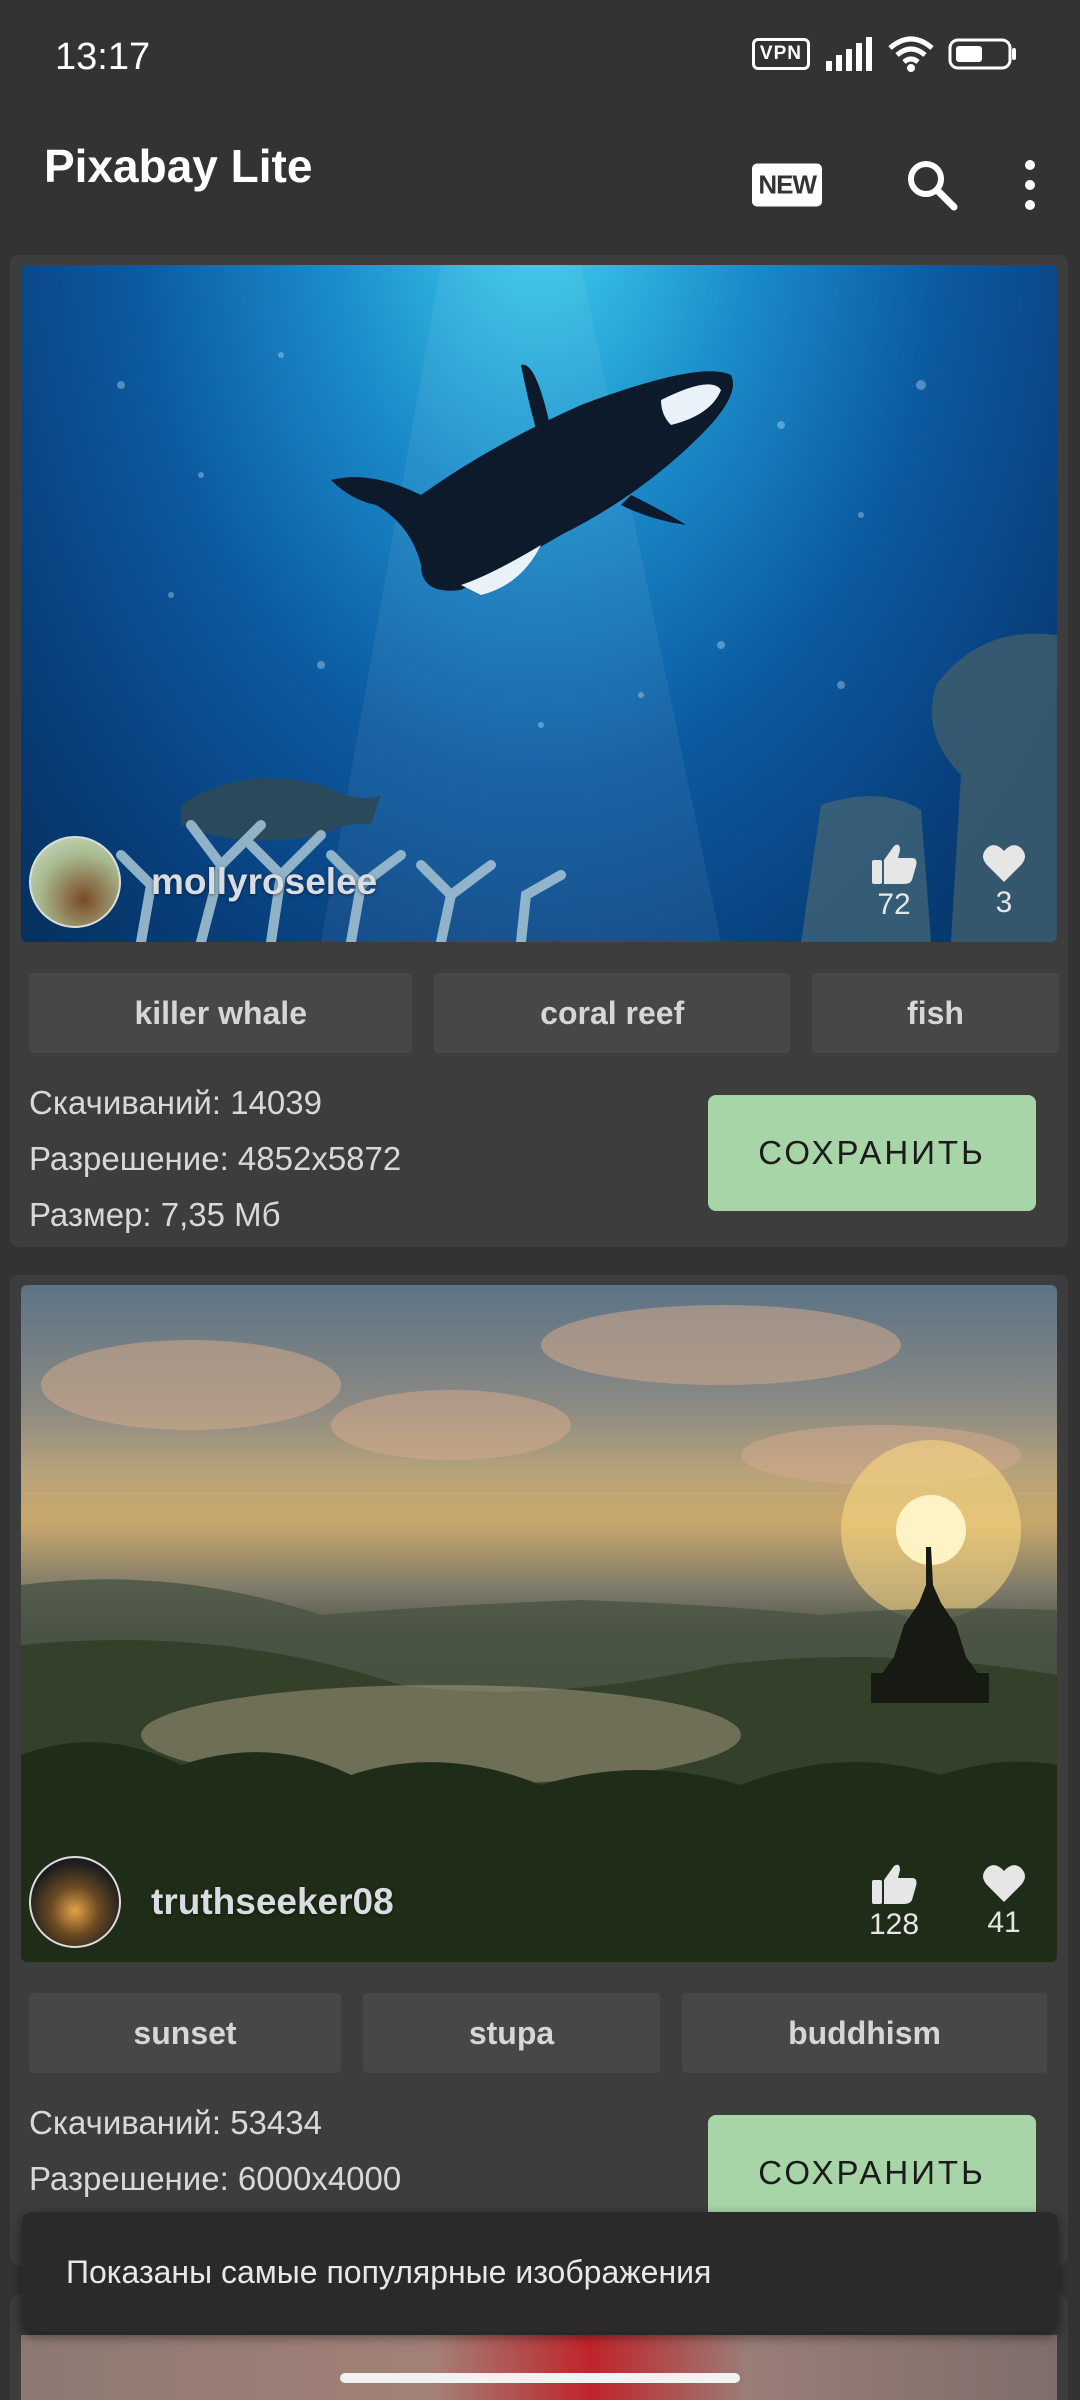  Describe the element at coordinates (178, 166) in the screenshot. I see `app-title: Pixabay Lite` at that location.